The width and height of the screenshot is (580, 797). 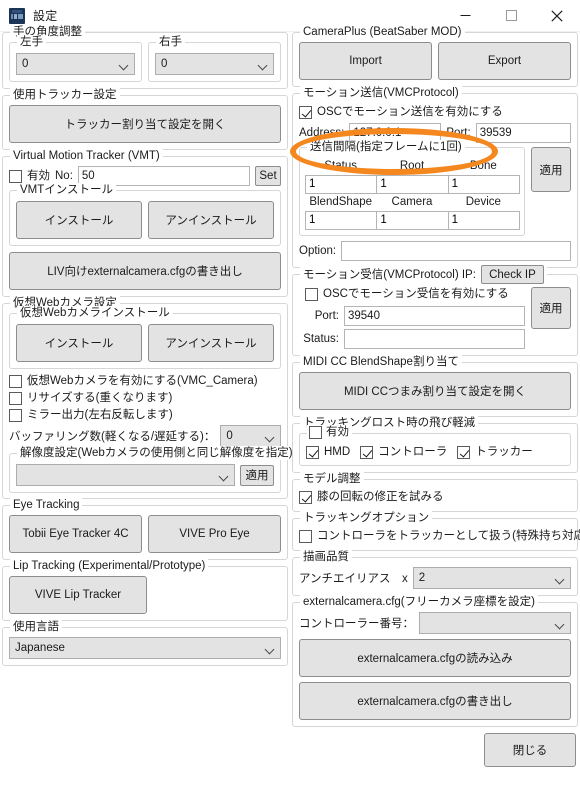 I want to click on group-cameraplus-title: CameraPlus (BeatSaber MOD), so click(x=382, y=32).